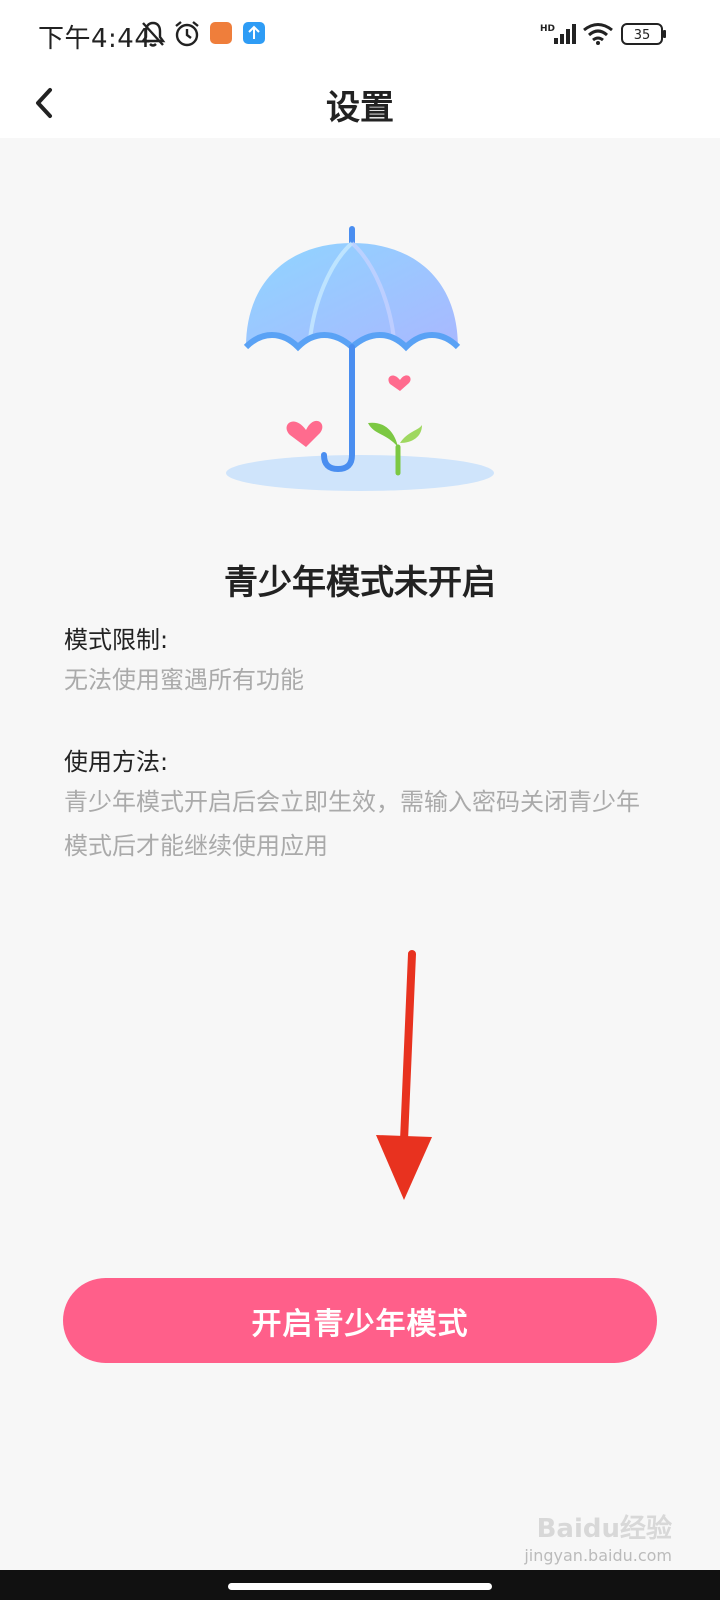 This screenshot has width=720, height=1600. I want to click on alarm-icon, so click(187, 34).